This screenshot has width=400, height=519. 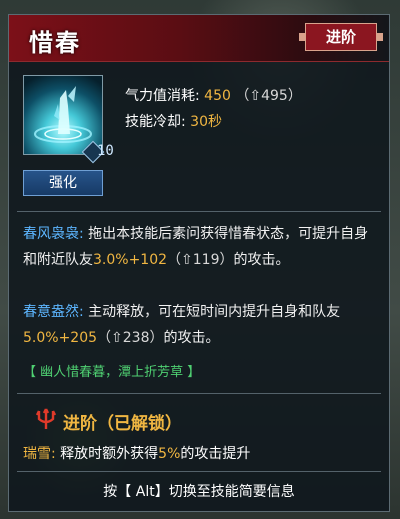 I want to click on effect-keyword-1: 春风袅袅:, so click(x=53, y=234).